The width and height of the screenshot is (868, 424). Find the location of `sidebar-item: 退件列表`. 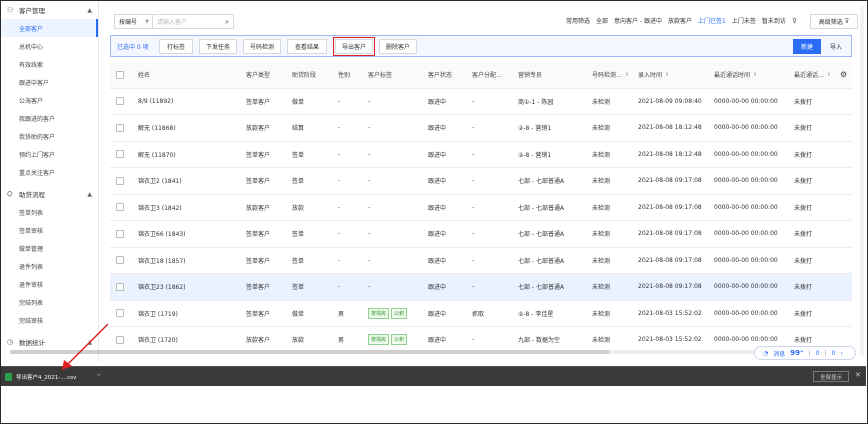

sidebar-item: 退件列表 is located at coordinates (49, 266).